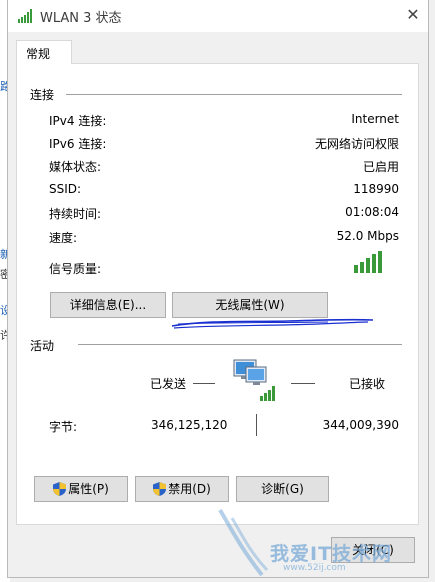 This screenshot has height=582, width=435. What do you see at coordinates (88, 489) in the screenshot?
I see `properties-button-label: 属性(P)` at bounding box center [88, 489].